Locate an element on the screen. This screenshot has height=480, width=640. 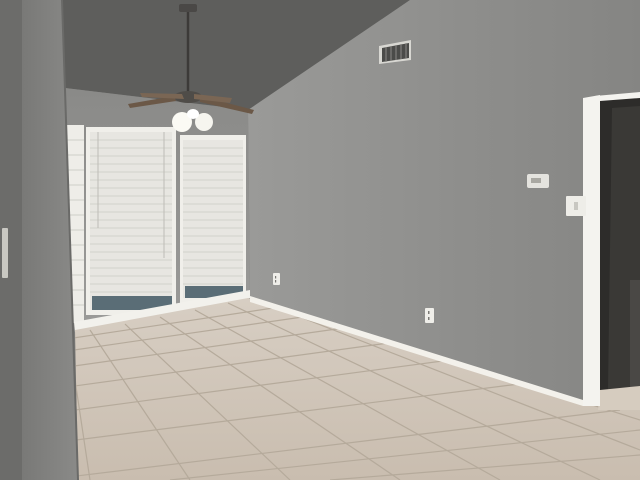
doorway is located at coordinates (611, 251).